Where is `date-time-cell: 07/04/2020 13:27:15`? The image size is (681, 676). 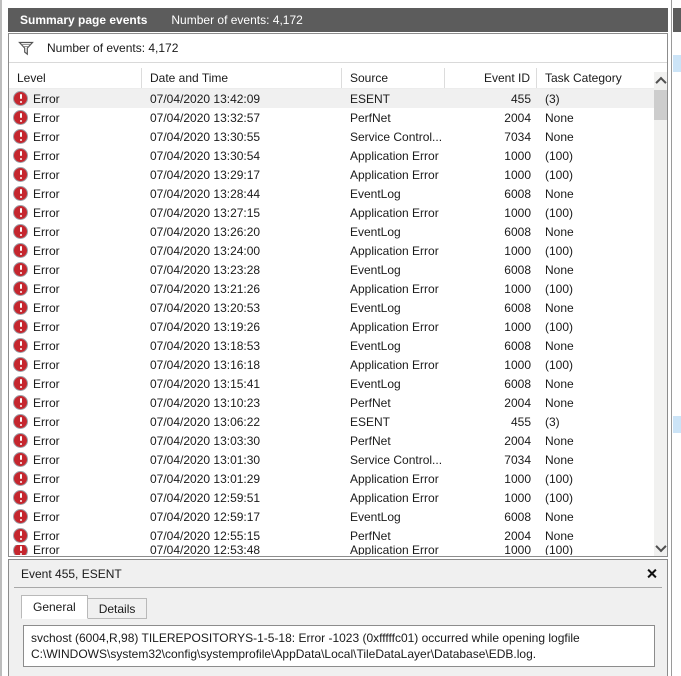
date-time-cell: 07/04/2020 13:27:15 is located at coordinates (205, 212).